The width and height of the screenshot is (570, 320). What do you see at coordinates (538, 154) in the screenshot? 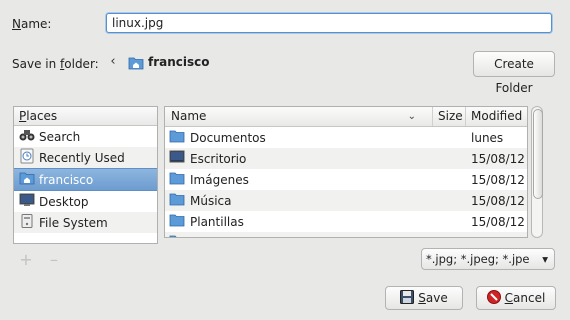
I see `scrollbar-thumb` at bounding box center [538, 154].